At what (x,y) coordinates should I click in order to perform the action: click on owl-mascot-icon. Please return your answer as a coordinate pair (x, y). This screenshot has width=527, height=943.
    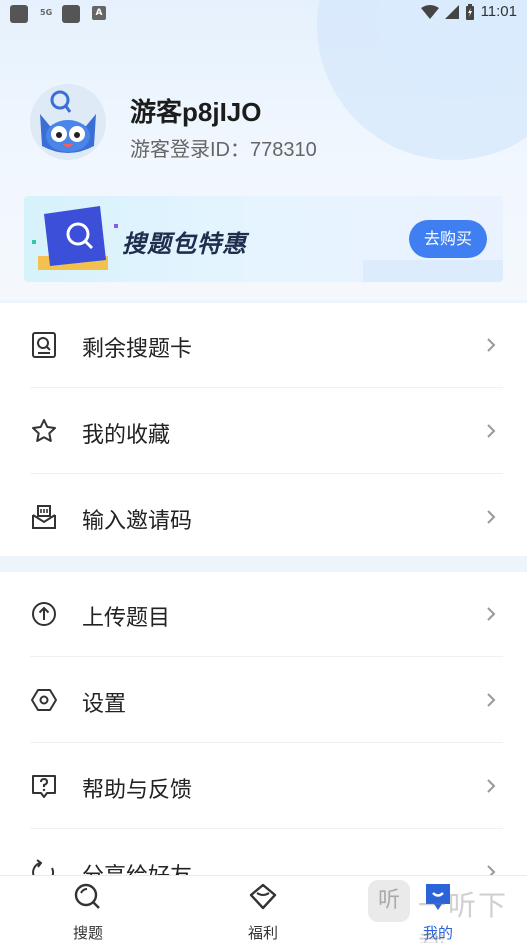
    Looking at the image, I should click on (68, 122).